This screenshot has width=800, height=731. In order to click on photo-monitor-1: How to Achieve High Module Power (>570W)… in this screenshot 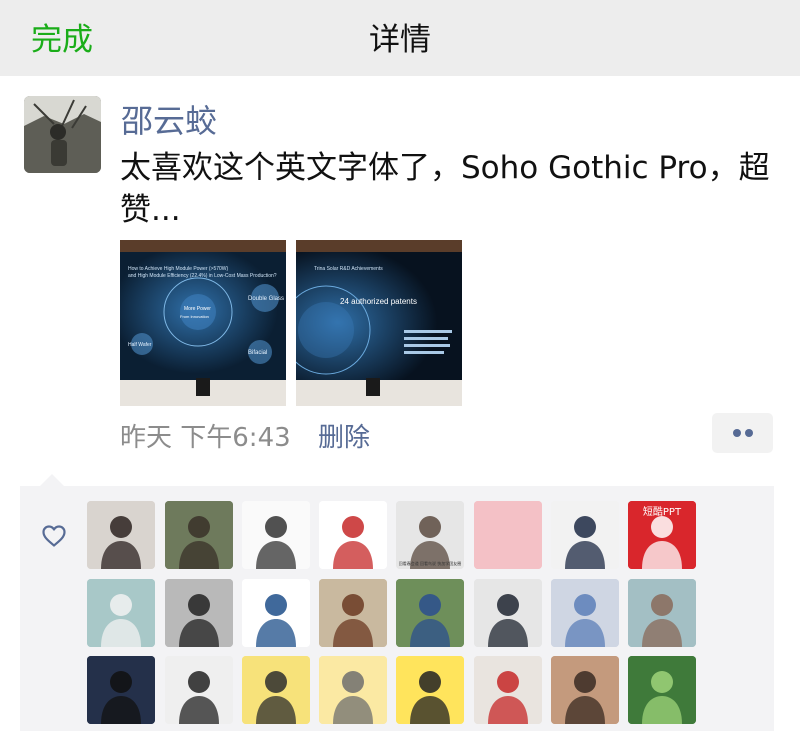, I will do `click(203, 323)`.